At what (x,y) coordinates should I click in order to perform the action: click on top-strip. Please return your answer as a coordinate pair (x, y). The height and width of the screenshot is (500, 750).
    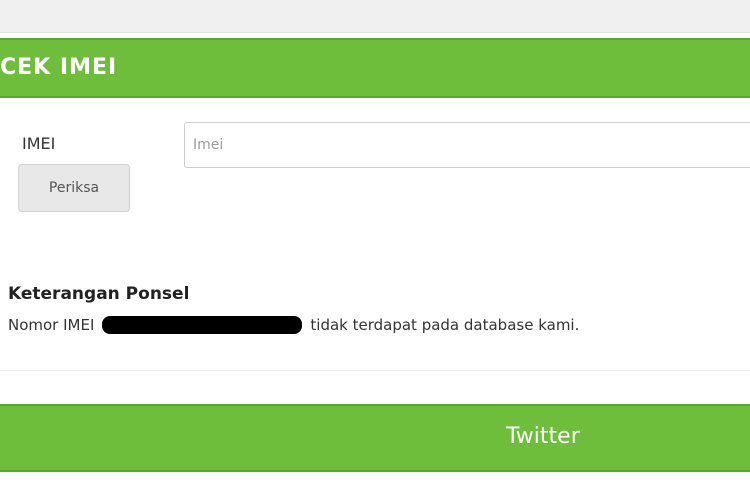
    Looking at the image, I should click on (375, 16).